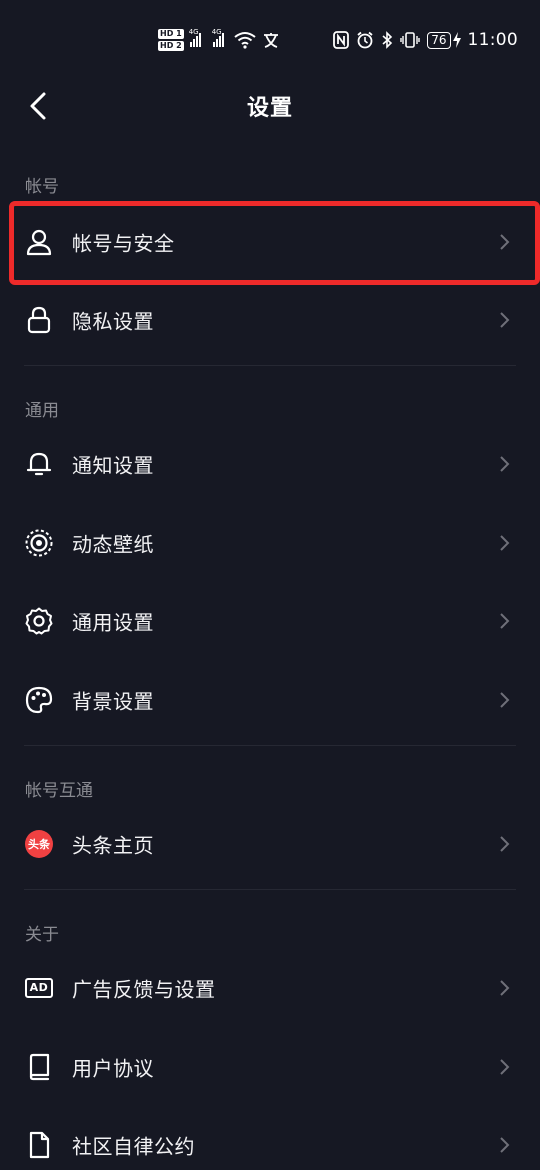 Image resolution: width=540 pixels, height=1170 pixels. I want to click on row-label: 背景设置, so click(113, 701).